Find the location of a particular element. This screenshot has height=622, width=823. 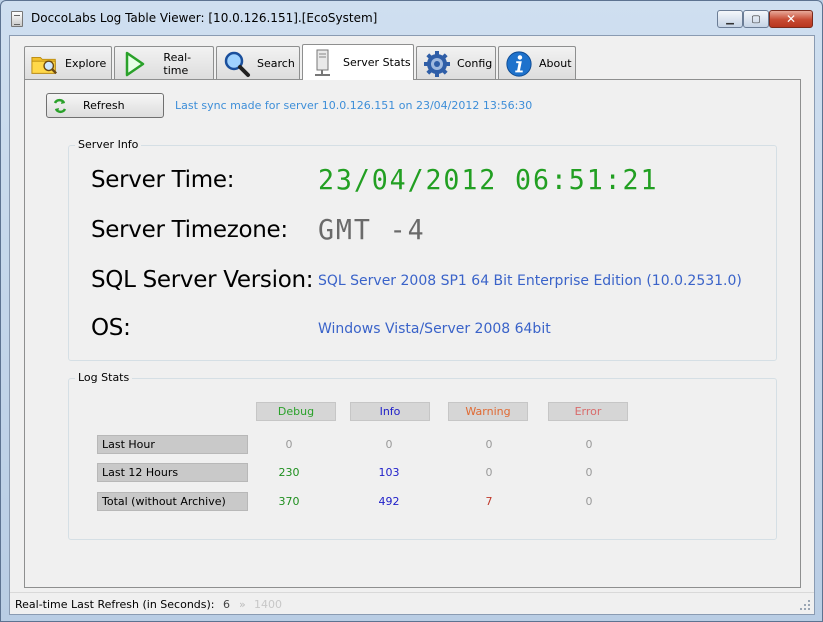

status-refresh-max: 1400 is located at coordinates (268, 604).